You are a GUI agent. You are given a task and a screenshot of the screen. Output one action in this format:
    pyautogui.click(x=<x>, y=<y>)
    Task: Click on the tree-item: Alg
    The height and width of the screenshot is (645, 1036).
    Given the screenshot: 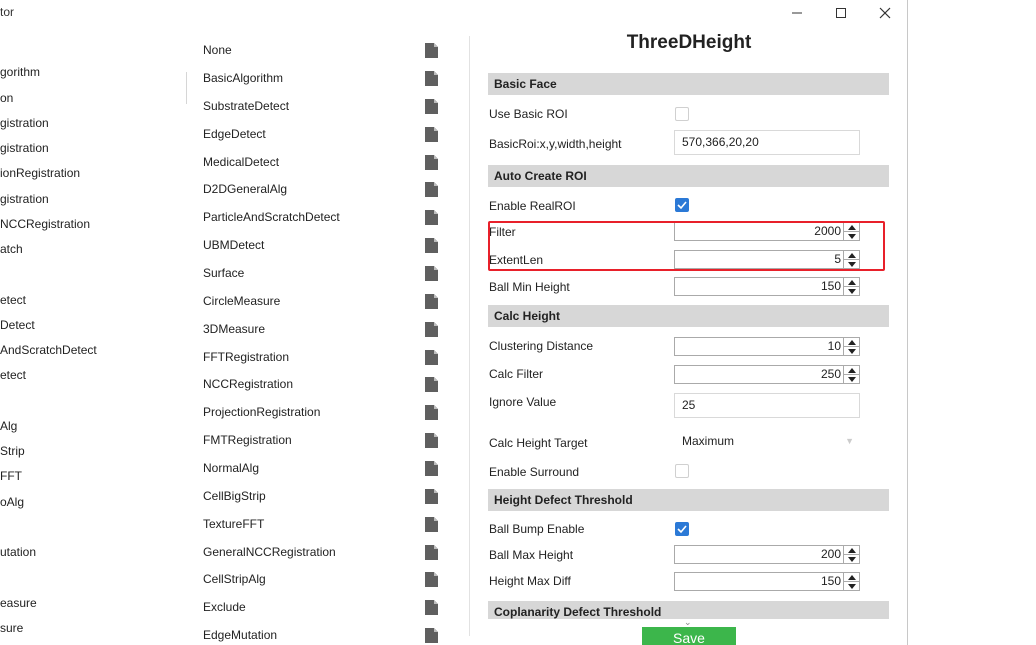 What is the action you would take?
    pyautogui.click(x=8, y=426)
    